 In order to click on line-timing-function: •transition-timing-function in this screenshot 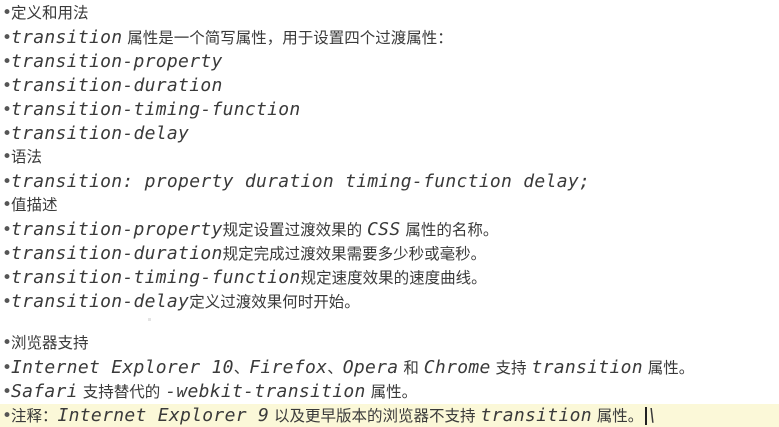, I will do `click(151, 109)`.